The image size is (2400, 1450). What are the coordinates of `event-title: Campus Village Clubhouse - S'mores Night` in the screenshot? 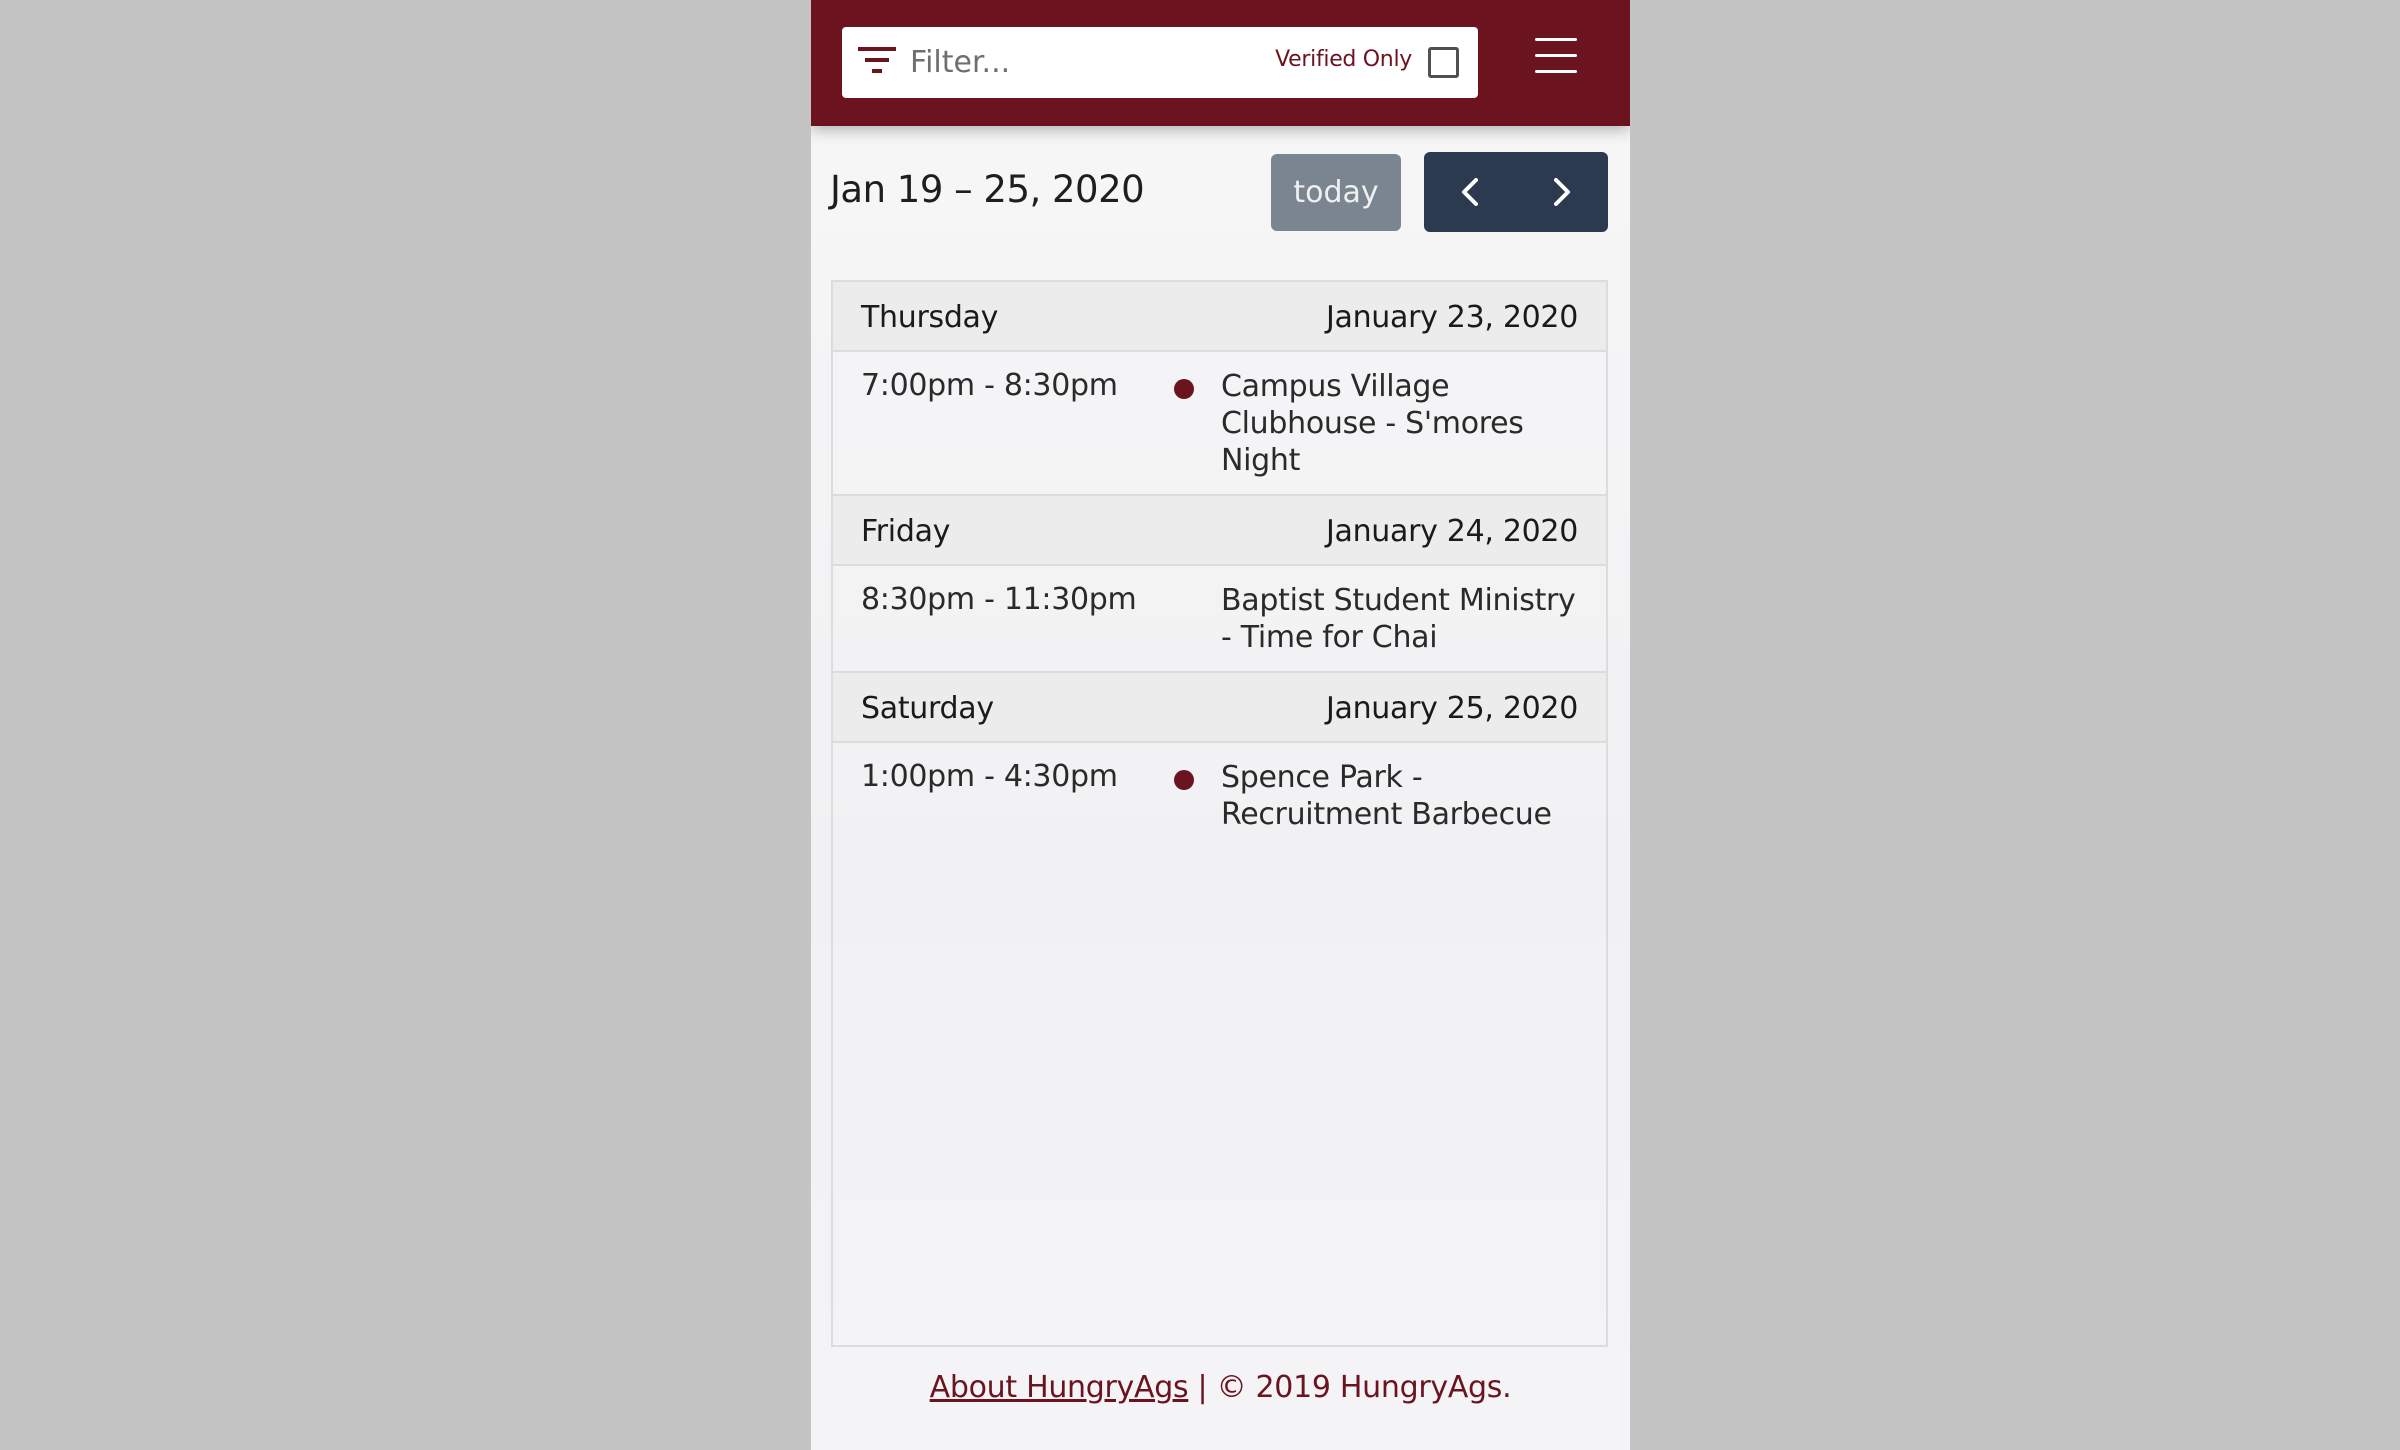 It's located at (1406, 423).